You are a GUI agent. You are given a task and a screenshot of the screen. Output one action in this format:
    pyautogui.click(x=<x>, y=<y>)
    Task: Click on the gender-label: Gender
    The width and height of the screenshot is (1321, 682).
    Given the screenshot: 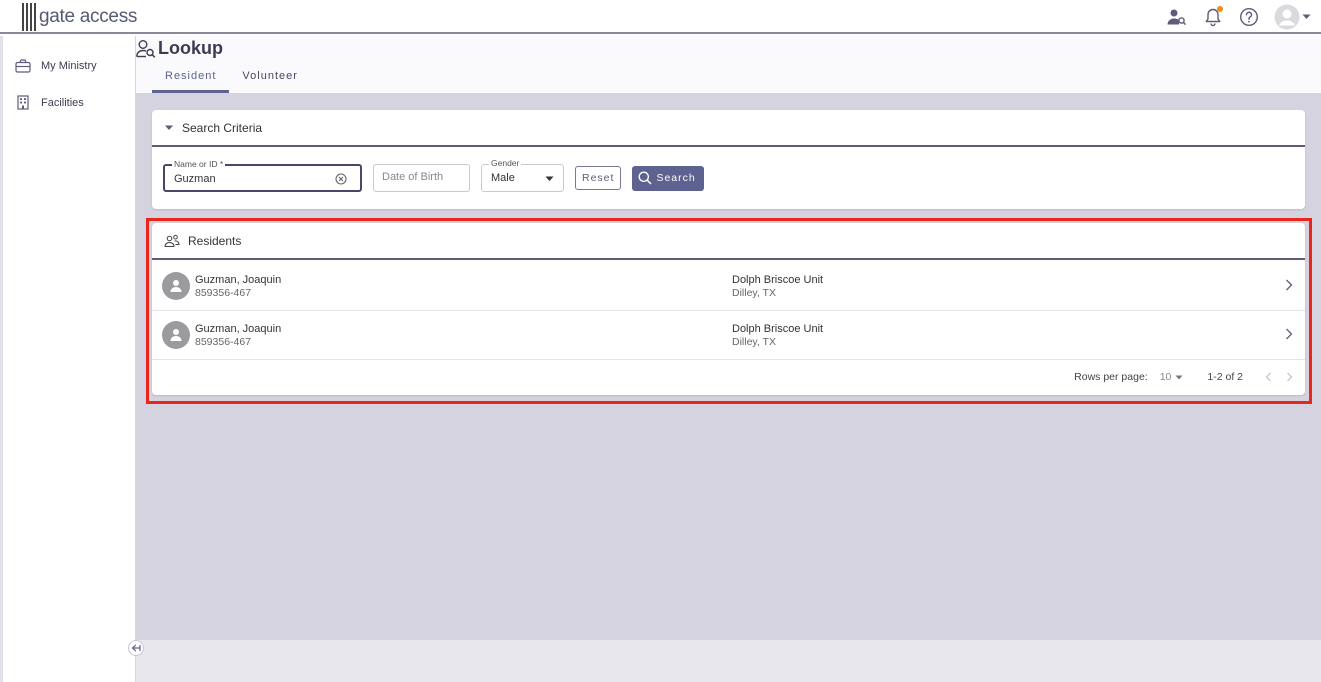 What is the action you would take?
    pyautogui.click(x=505, y=163)
    